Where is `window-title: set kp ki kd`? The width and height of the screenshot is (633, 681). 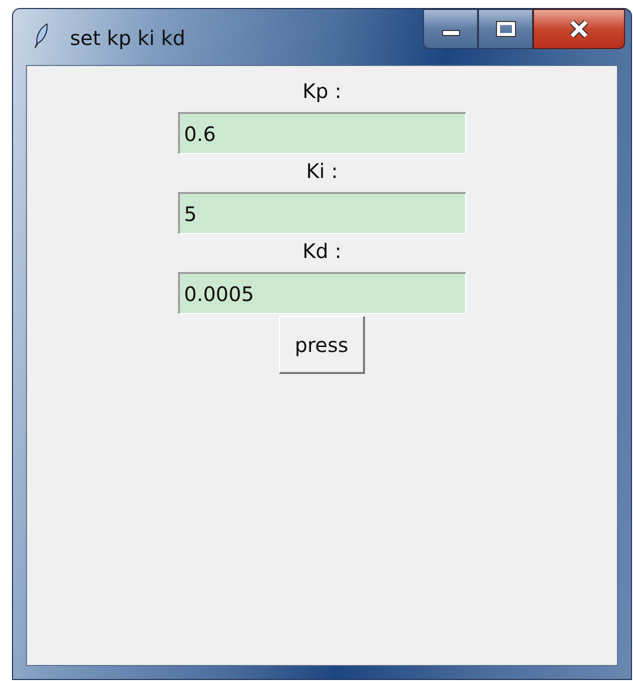
window-title: set kp ki kd is located at coordinates (128, 38).